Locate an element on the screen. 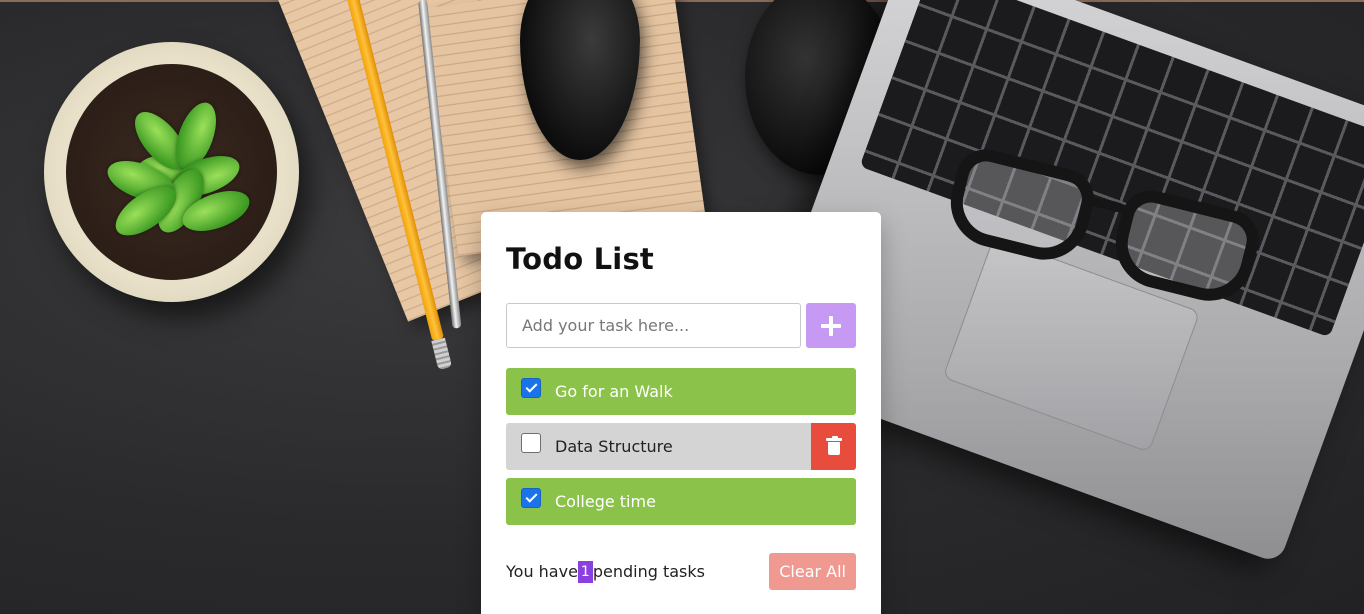 The height and width of the screenshot is (614, 1364). trash-icon-lid is located at coordinates (833, 439).